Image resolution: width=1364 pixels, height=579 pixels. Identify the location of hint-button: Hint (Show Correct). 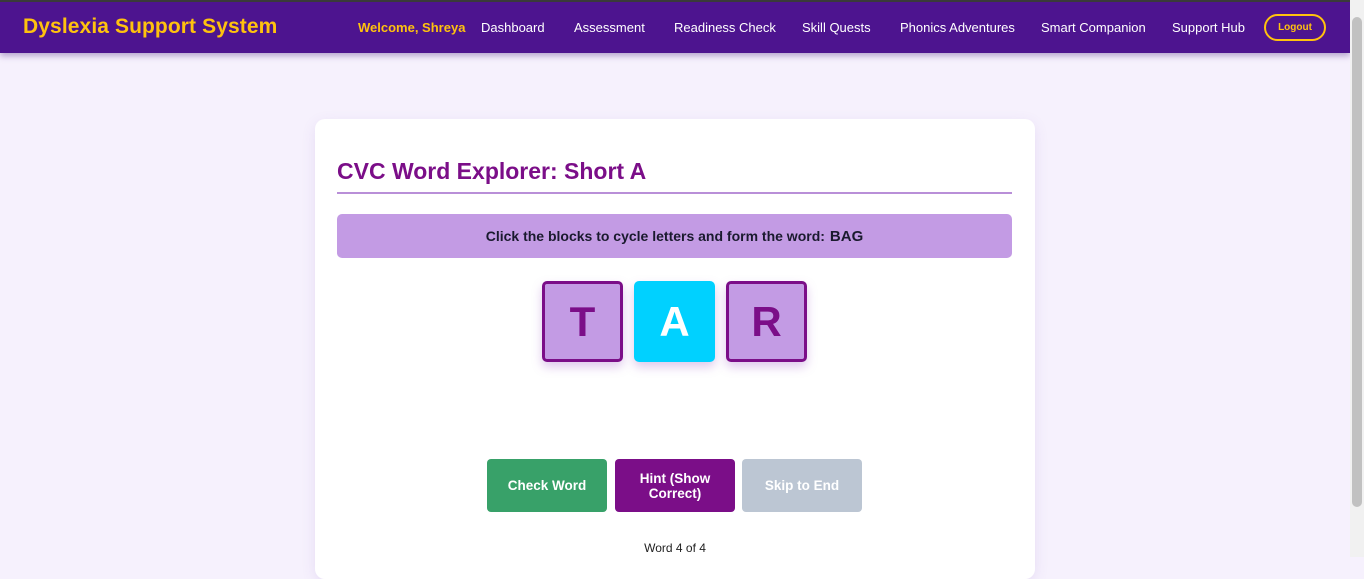
(675, 485).